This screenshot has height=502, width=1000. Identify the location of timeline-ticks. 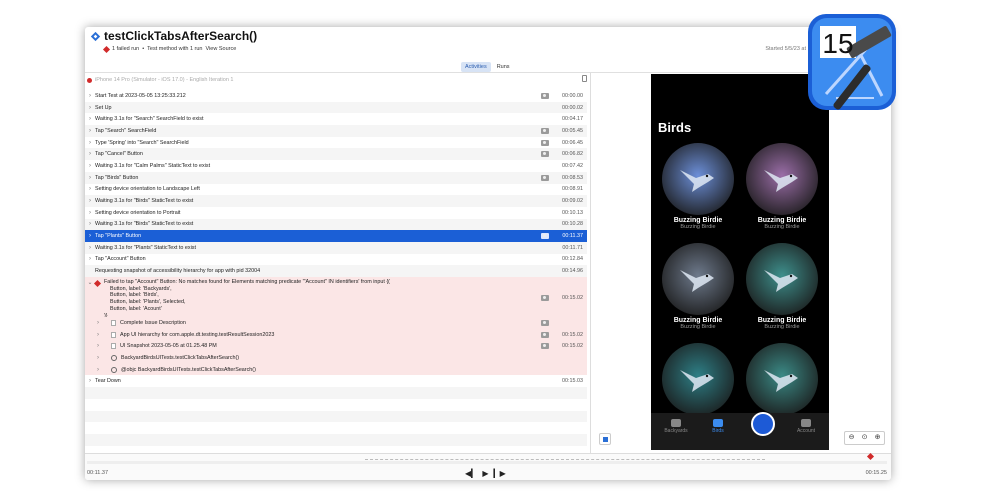
(565, 462).